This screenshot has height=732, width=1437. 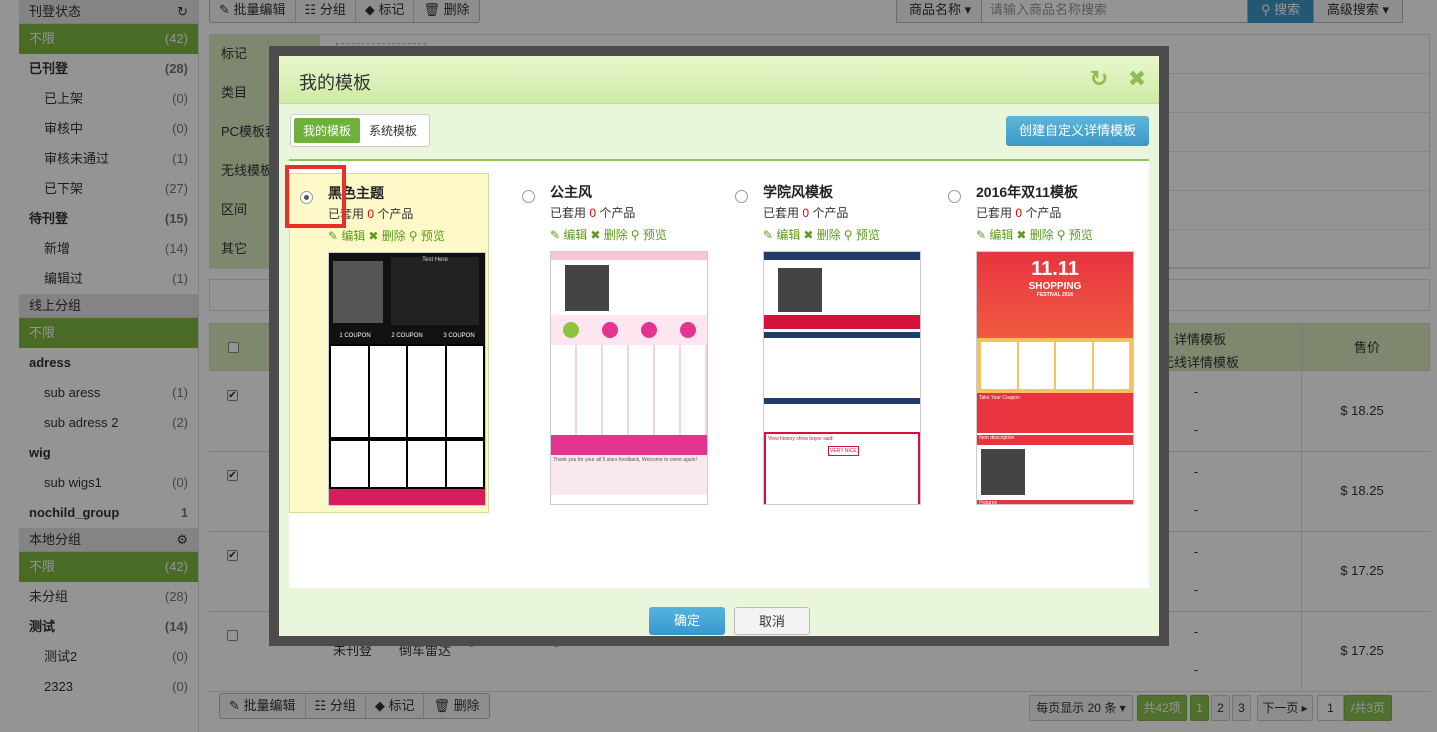 I want to click on tab-my-templates: 我的模板, so click(x=327, y=130).